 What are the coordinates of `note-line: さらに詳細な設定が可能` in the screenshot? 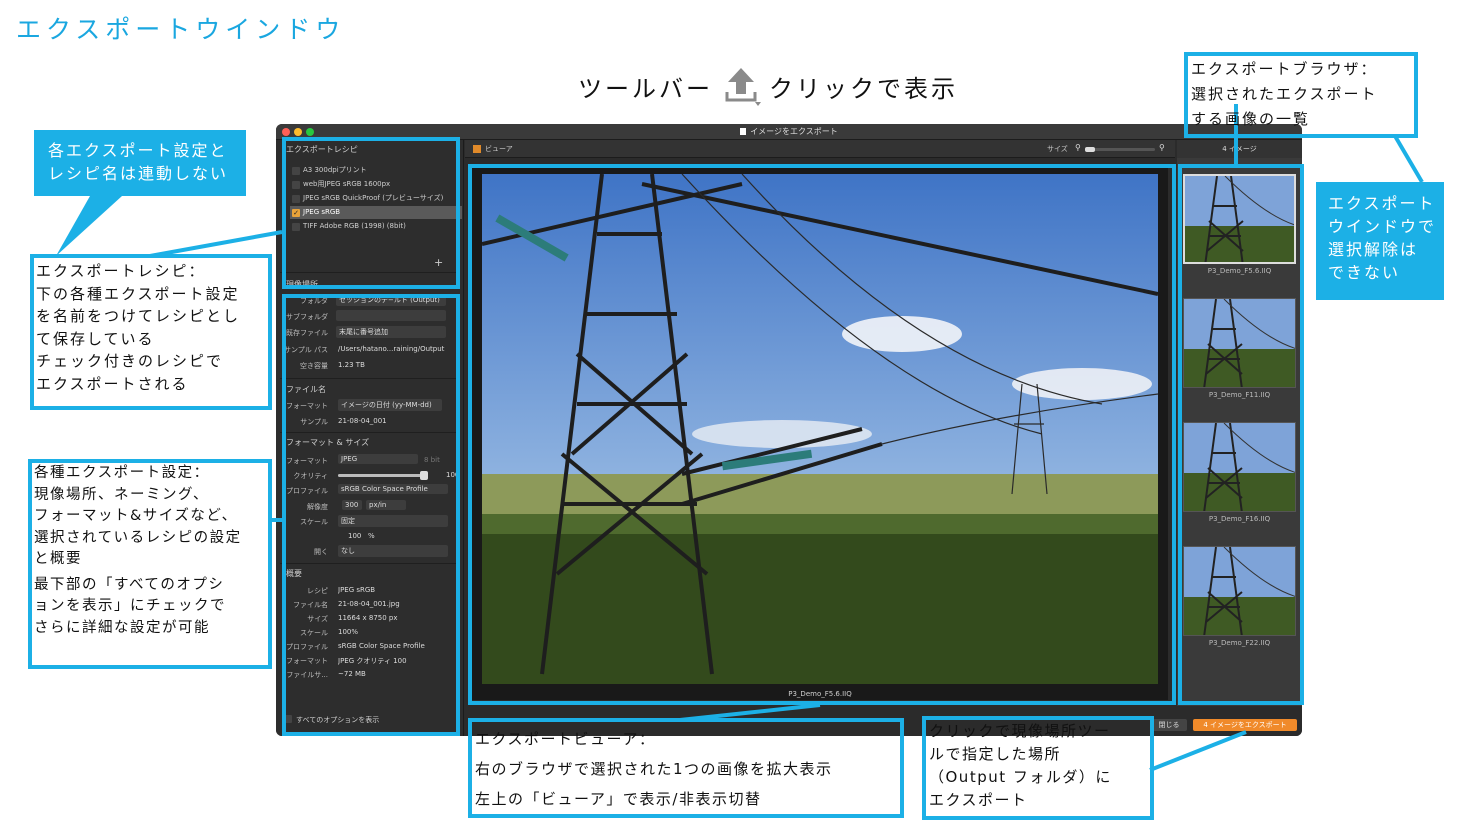 It's located at (122, 627).